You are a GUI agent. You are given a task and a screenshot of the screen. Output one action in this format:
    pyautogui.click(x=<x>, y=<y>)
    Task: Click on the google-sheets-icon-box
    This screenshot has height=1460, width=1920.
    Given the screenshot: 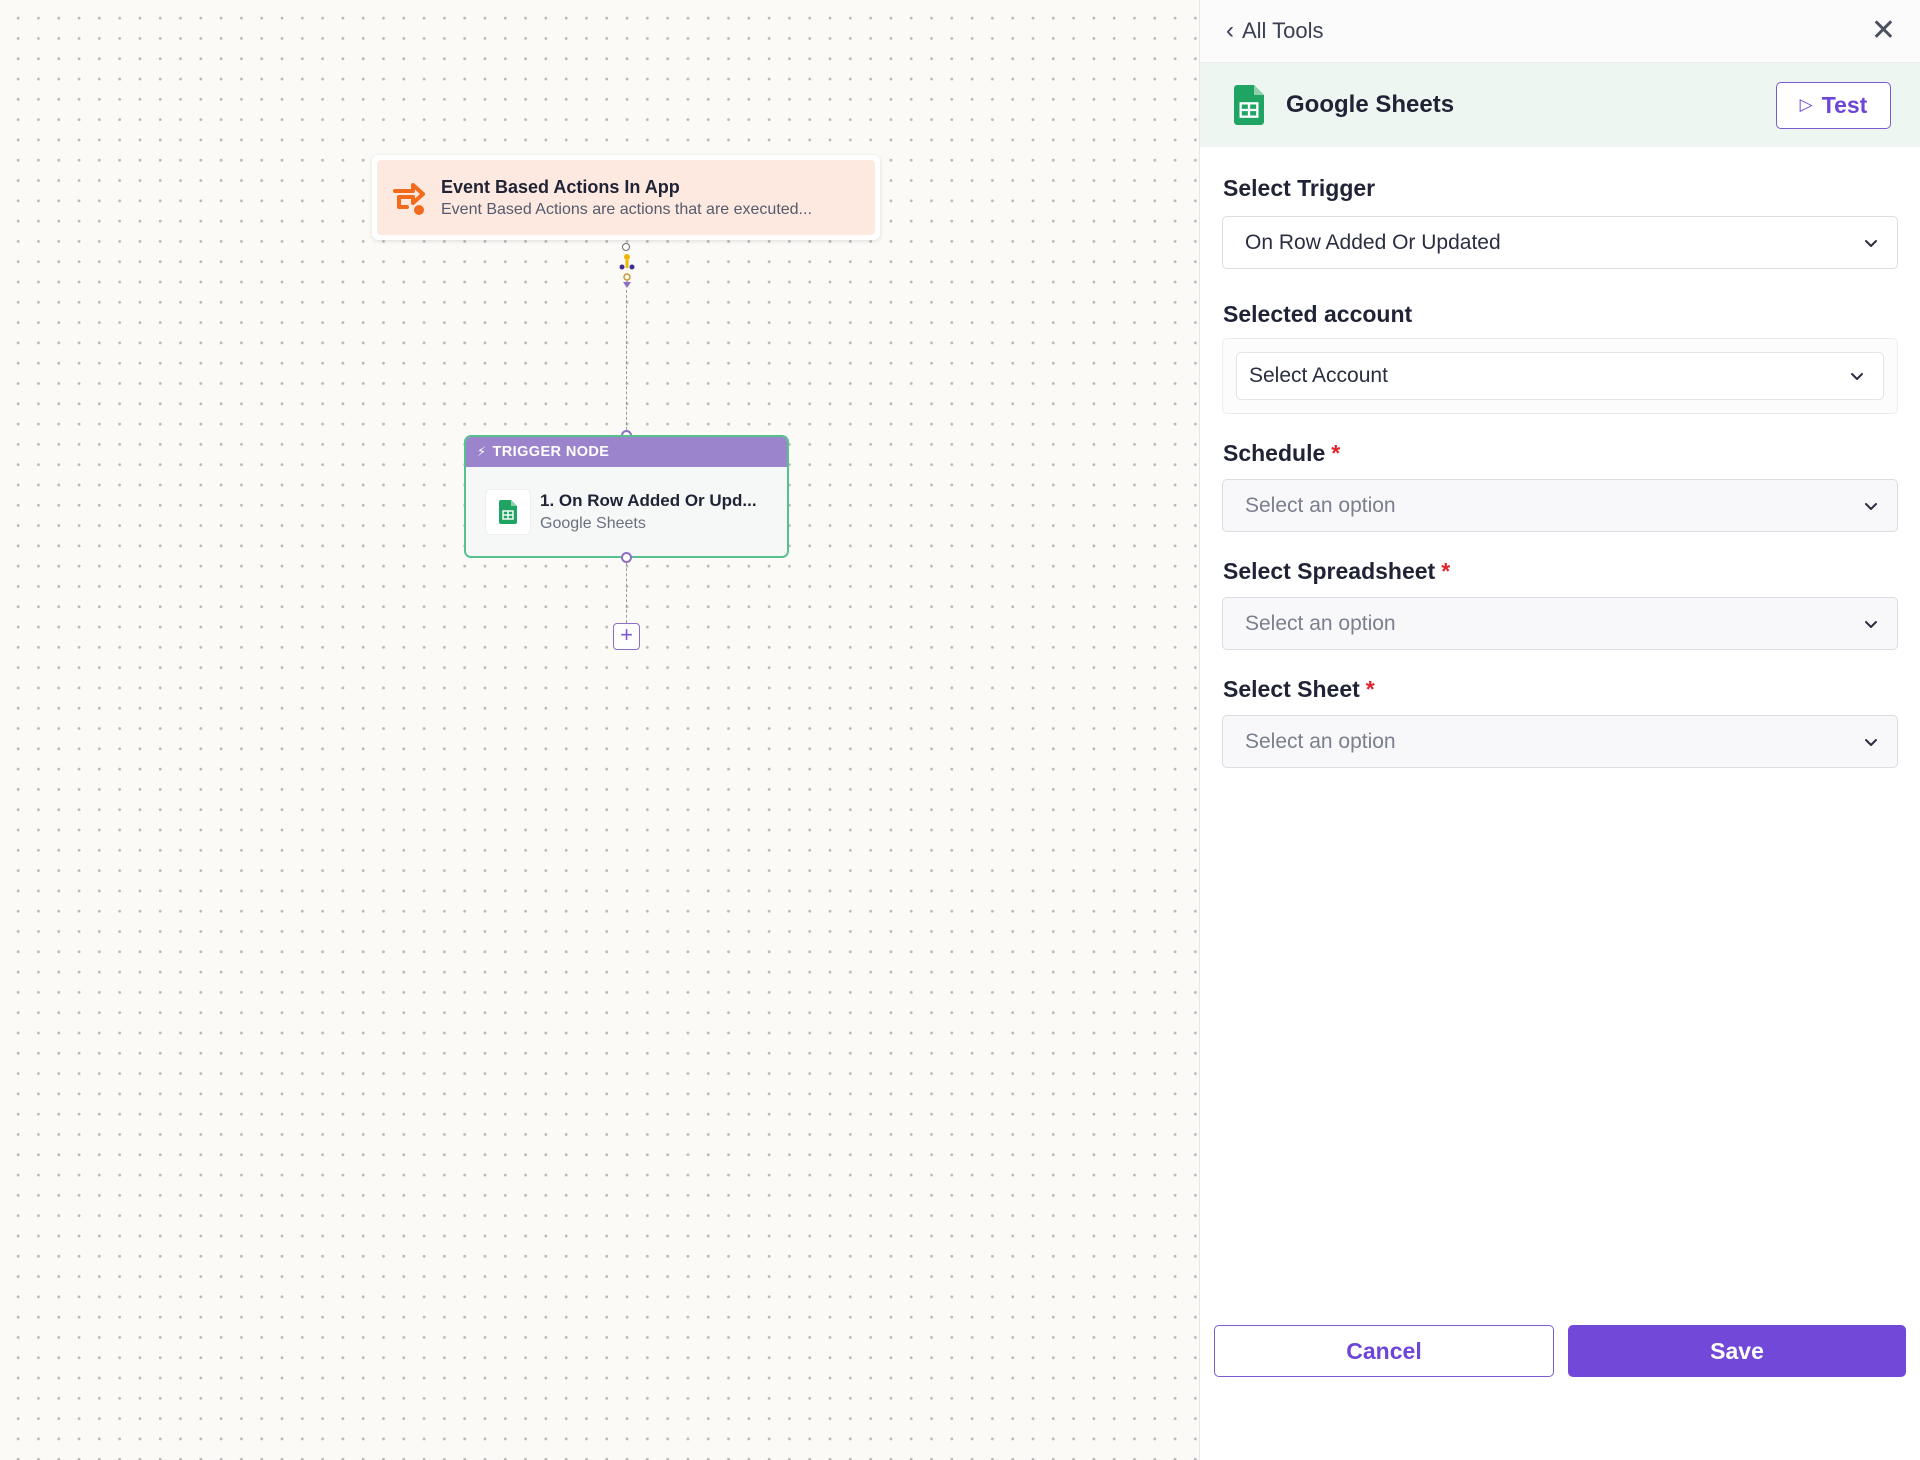 What is the action you would take?
    pyautogui.click(x=508, y=511)
    